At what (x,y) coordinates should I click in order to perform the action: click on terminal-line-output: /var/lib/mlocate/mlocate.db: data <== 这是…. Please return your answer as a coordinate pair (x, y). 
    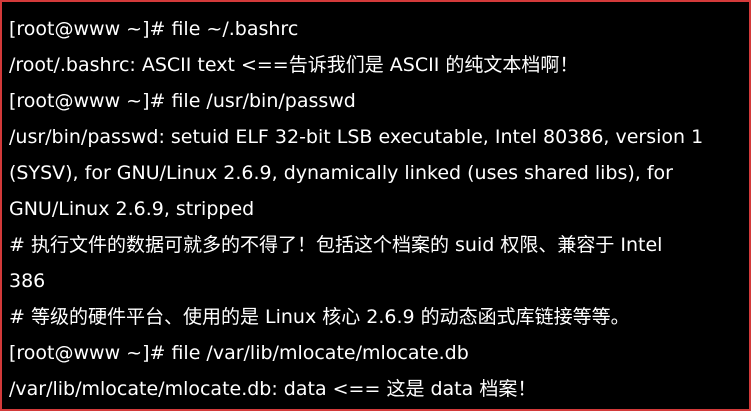
    Looking at the image, I should click on (273, 389).